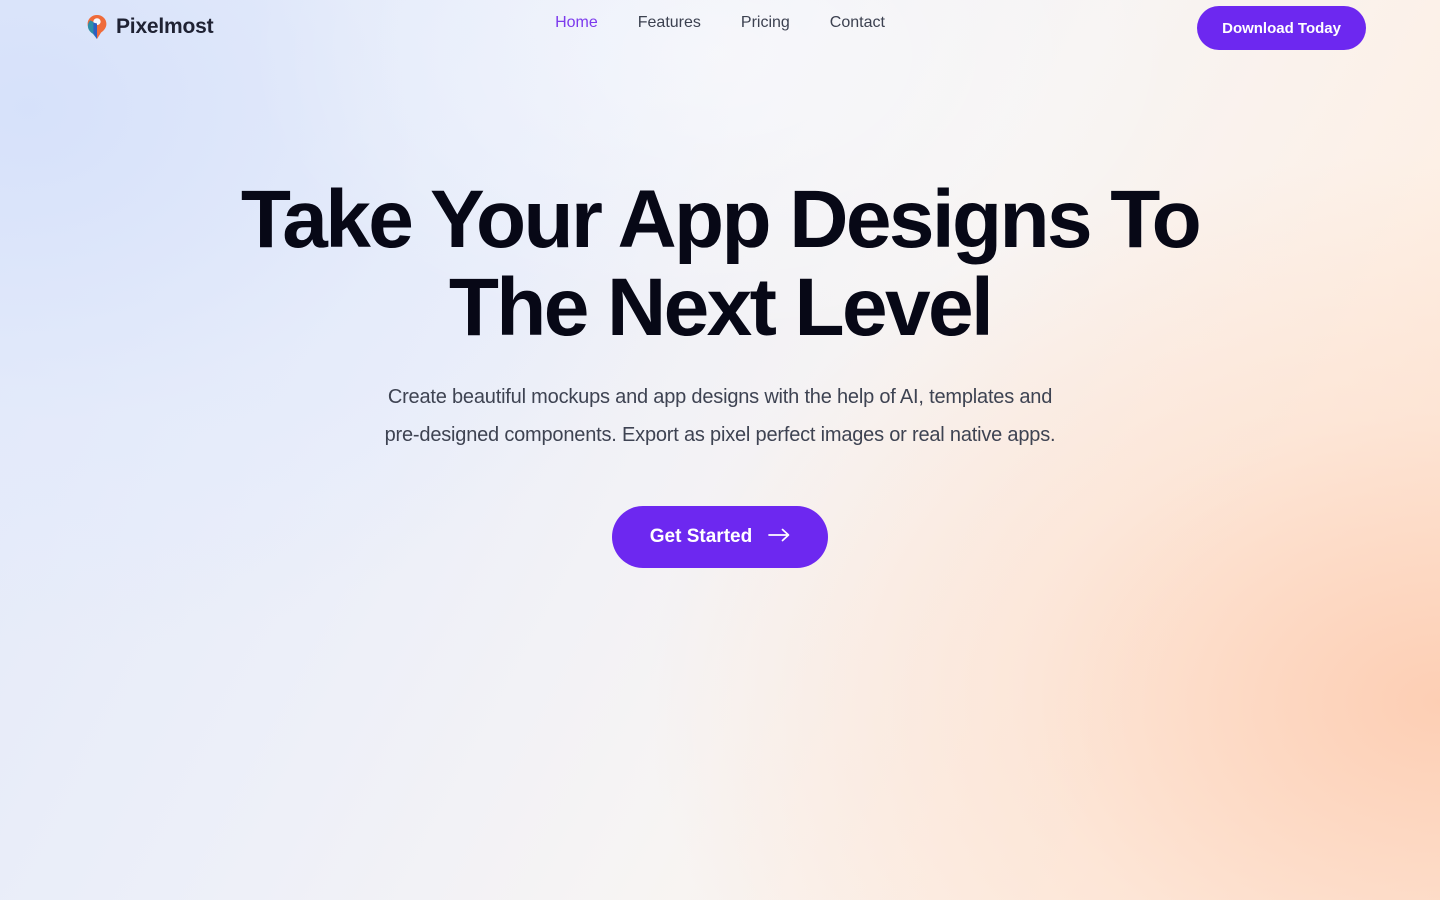 Image resolution: width=1440 pixels, height=900 pixels. Describe the element at coordinates (857, 23) in the screenshot. I see `nav-item-contact: Contact` at that location.